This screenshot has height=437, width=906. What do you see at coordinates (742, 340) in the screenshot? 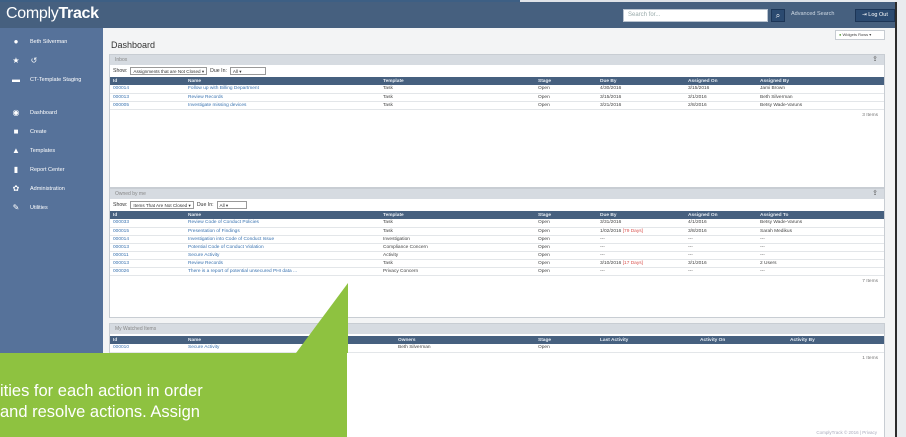
I see `column-header: Activity On` at bounding box center [742, 340].